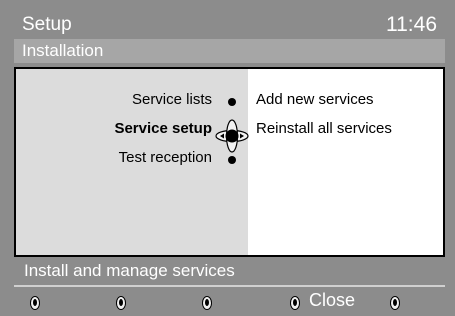 The width and height of the screenshot is (455, 316). I want to click on status-text: Install and manage services, so click(129, 270).